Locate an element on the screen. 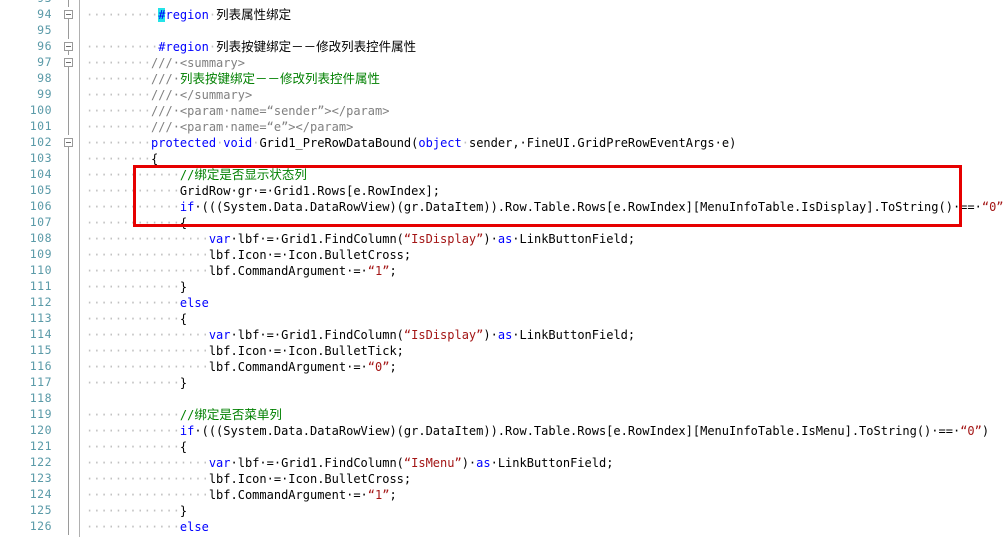 This screenshot has width=1003, height=537. line-number: 111 is located at coordinates (40, 286).